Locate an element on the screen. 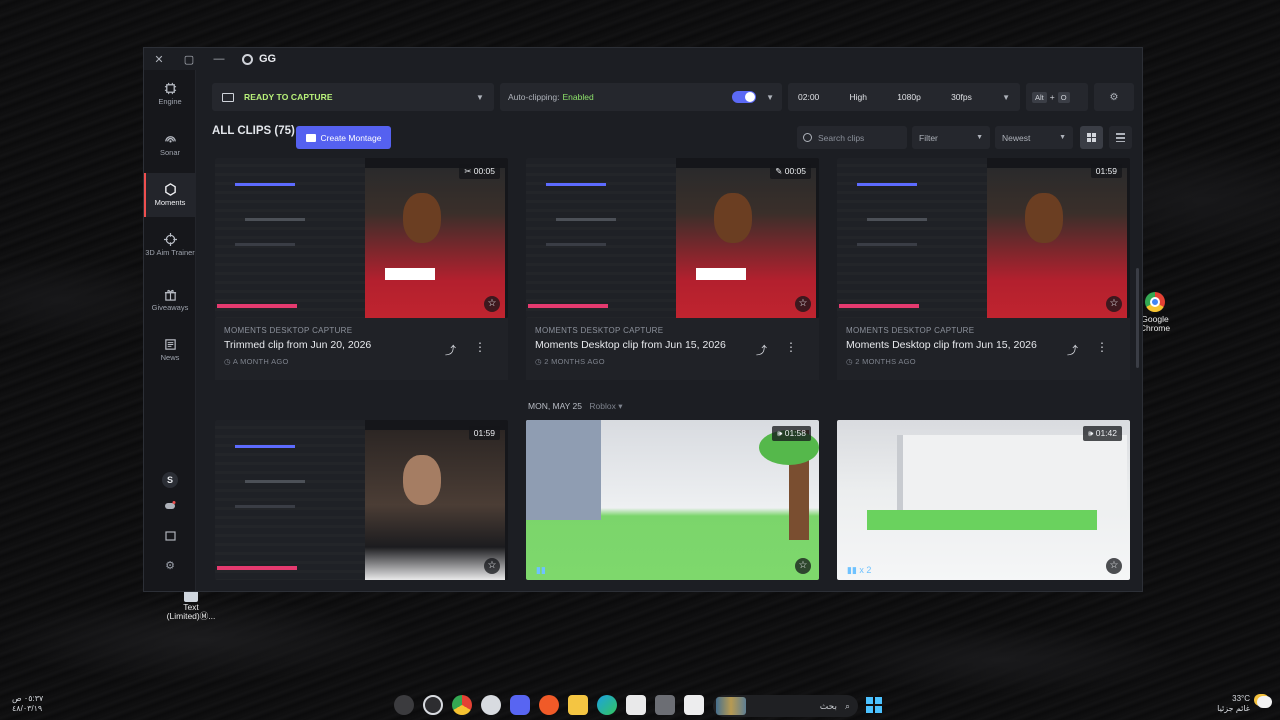 Image resolution: width=1280 pixels, height=720 pixels. taskbar-weather: 33°C غائم جزئيا is located at coordinates (1244, 704).